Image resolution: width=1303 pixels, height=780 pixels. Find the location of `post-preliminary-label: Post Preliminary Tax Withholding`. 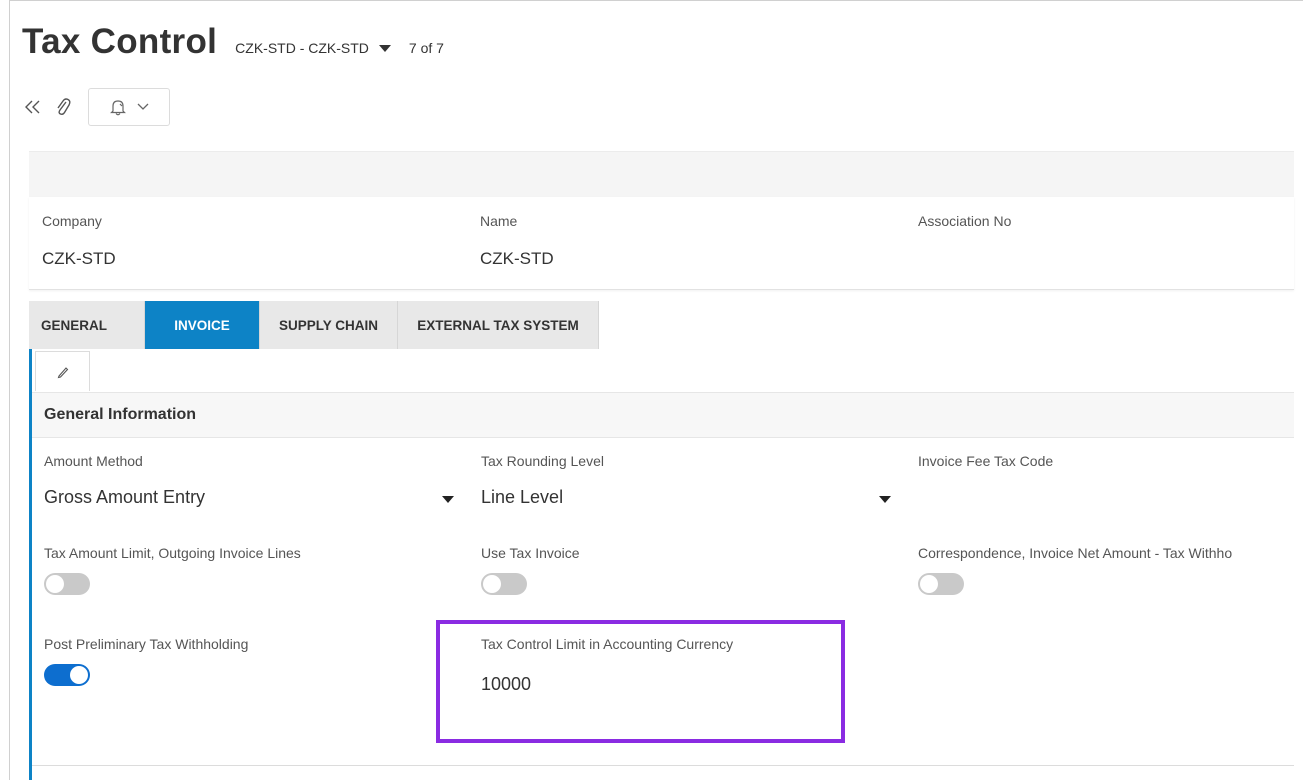

post-preliminary-label: Post Preliminary Tax Withholding is located at coordinates (146, 644).